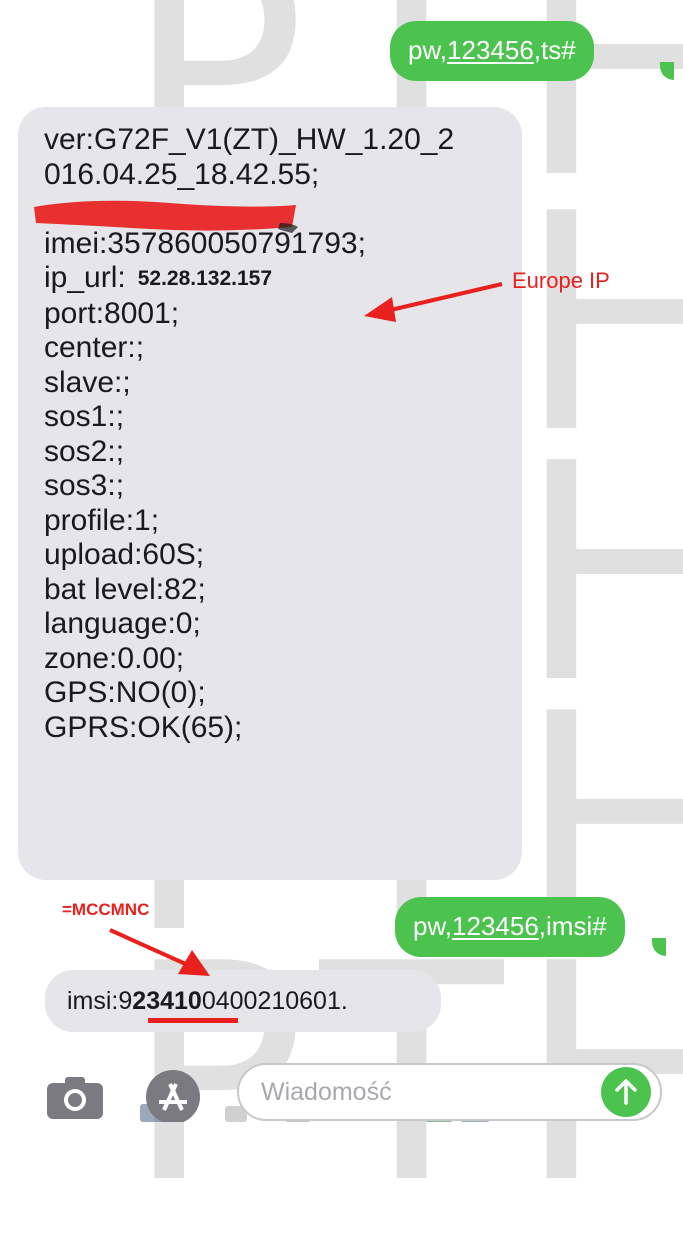 This screenshot has width=683, height=1249. I want to click on sent-message-imsi: pw,123456,imsi#, so click(510, 927).